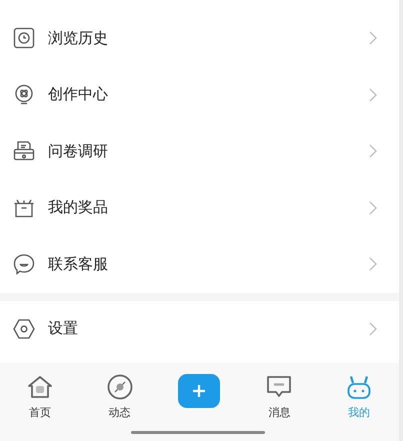 The width and height of the screenshot is (403, 441). I want to click on add-button, so click(199, 391).